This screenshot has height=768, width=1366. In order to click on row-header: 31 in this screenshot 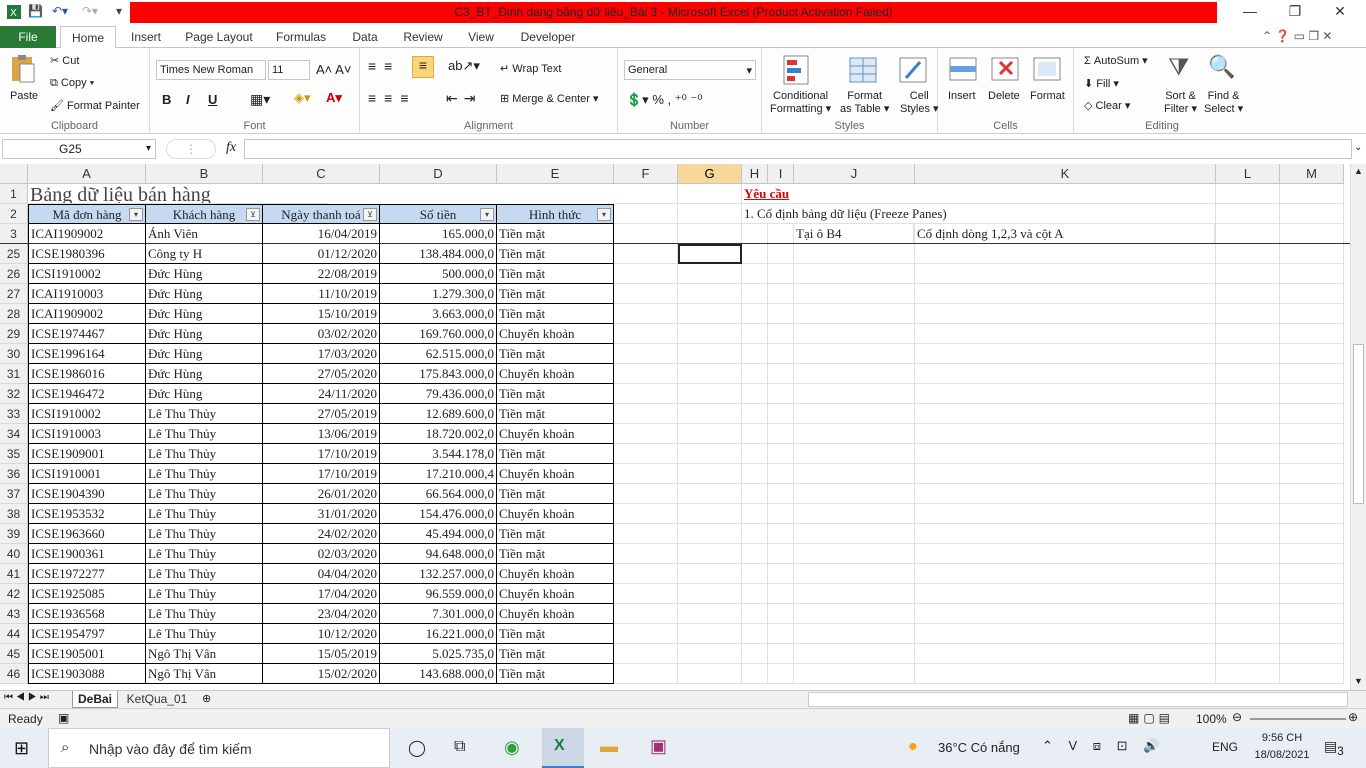, I will do `click(14, 374)`.